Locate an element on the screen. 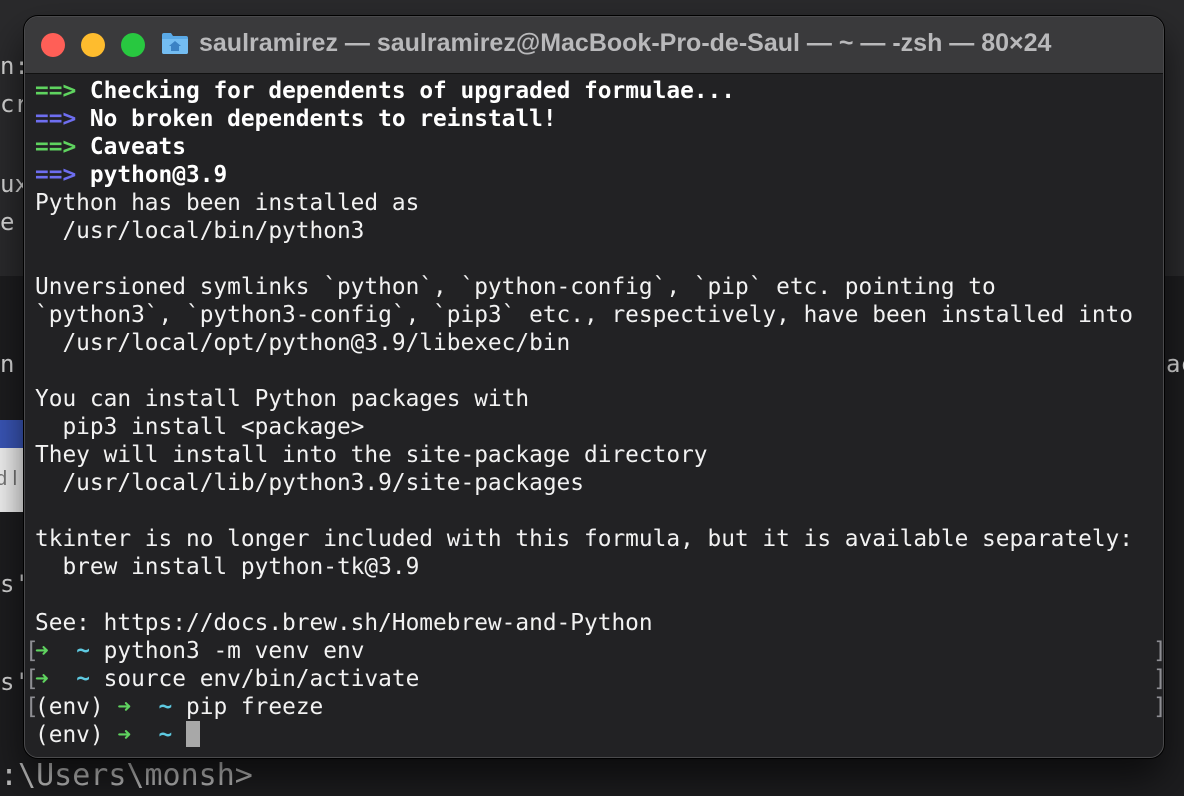 The image size is (1184, 796). command-text: python3 -m venv env is located at coordinates (234, 651).